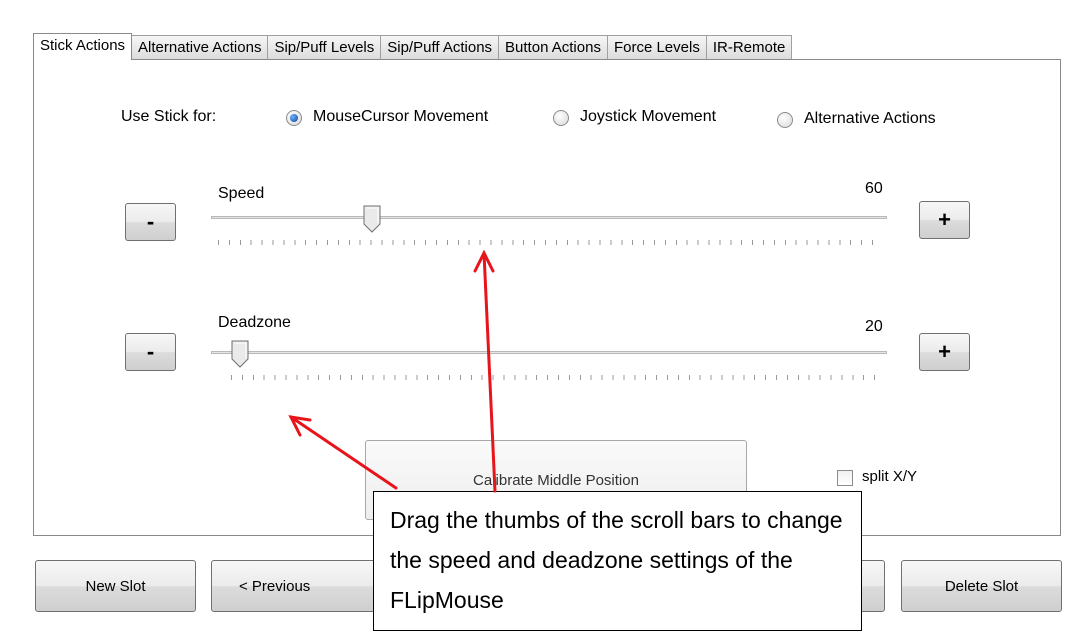 The image size is (1076, 631). What do you see at coordinates (549, 242) in the screenshot?
I see `speed-slider-ticks` at bounding box center [549, 242].